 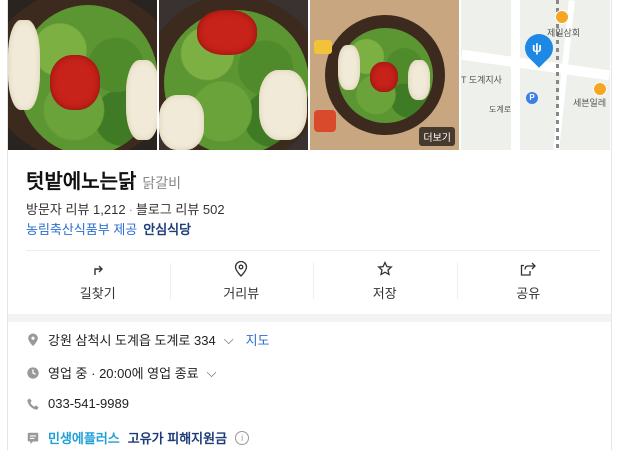 I want to click on more-photos-badge: 더보기, so click(x=437, y=136).